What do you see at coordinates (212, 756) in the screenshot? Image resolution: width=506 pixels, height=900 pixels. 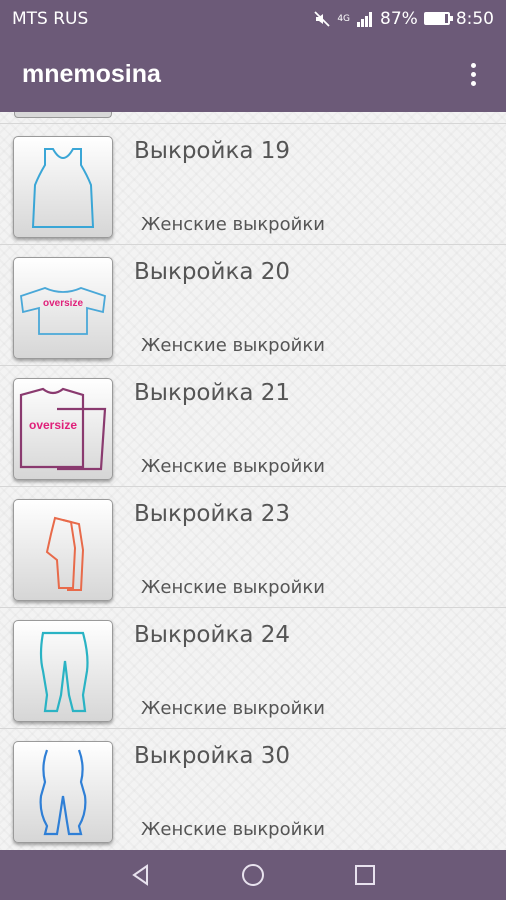 I see `item-title: Выкройка 30` at bounding box center [212, 756].